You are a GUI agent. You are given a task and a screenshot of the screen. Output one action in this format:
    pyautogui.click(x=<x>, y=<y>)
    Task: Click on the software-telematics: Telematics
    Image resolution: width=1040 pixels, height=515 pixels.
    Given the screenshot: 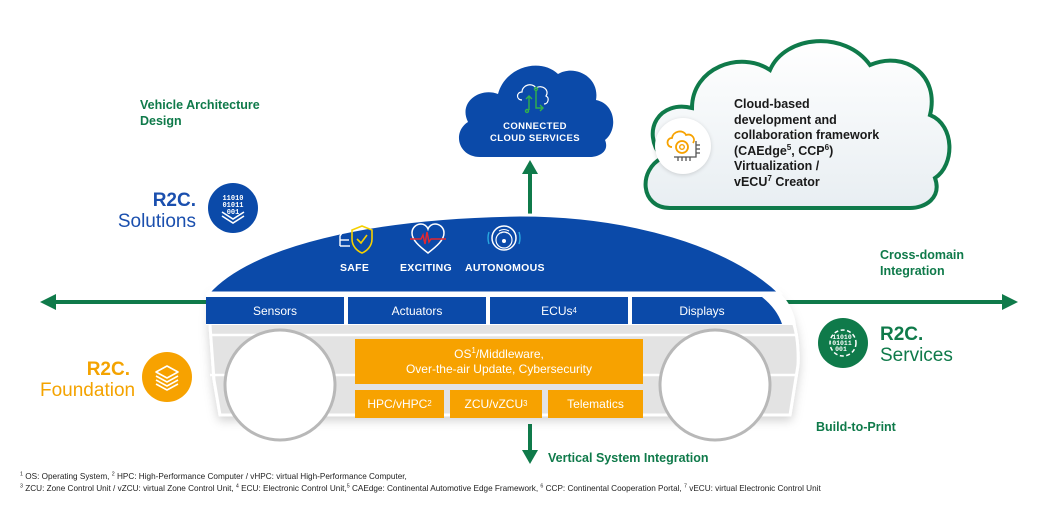 What is the action you would take?
    pyautogui.click(x=595, y=404)
    